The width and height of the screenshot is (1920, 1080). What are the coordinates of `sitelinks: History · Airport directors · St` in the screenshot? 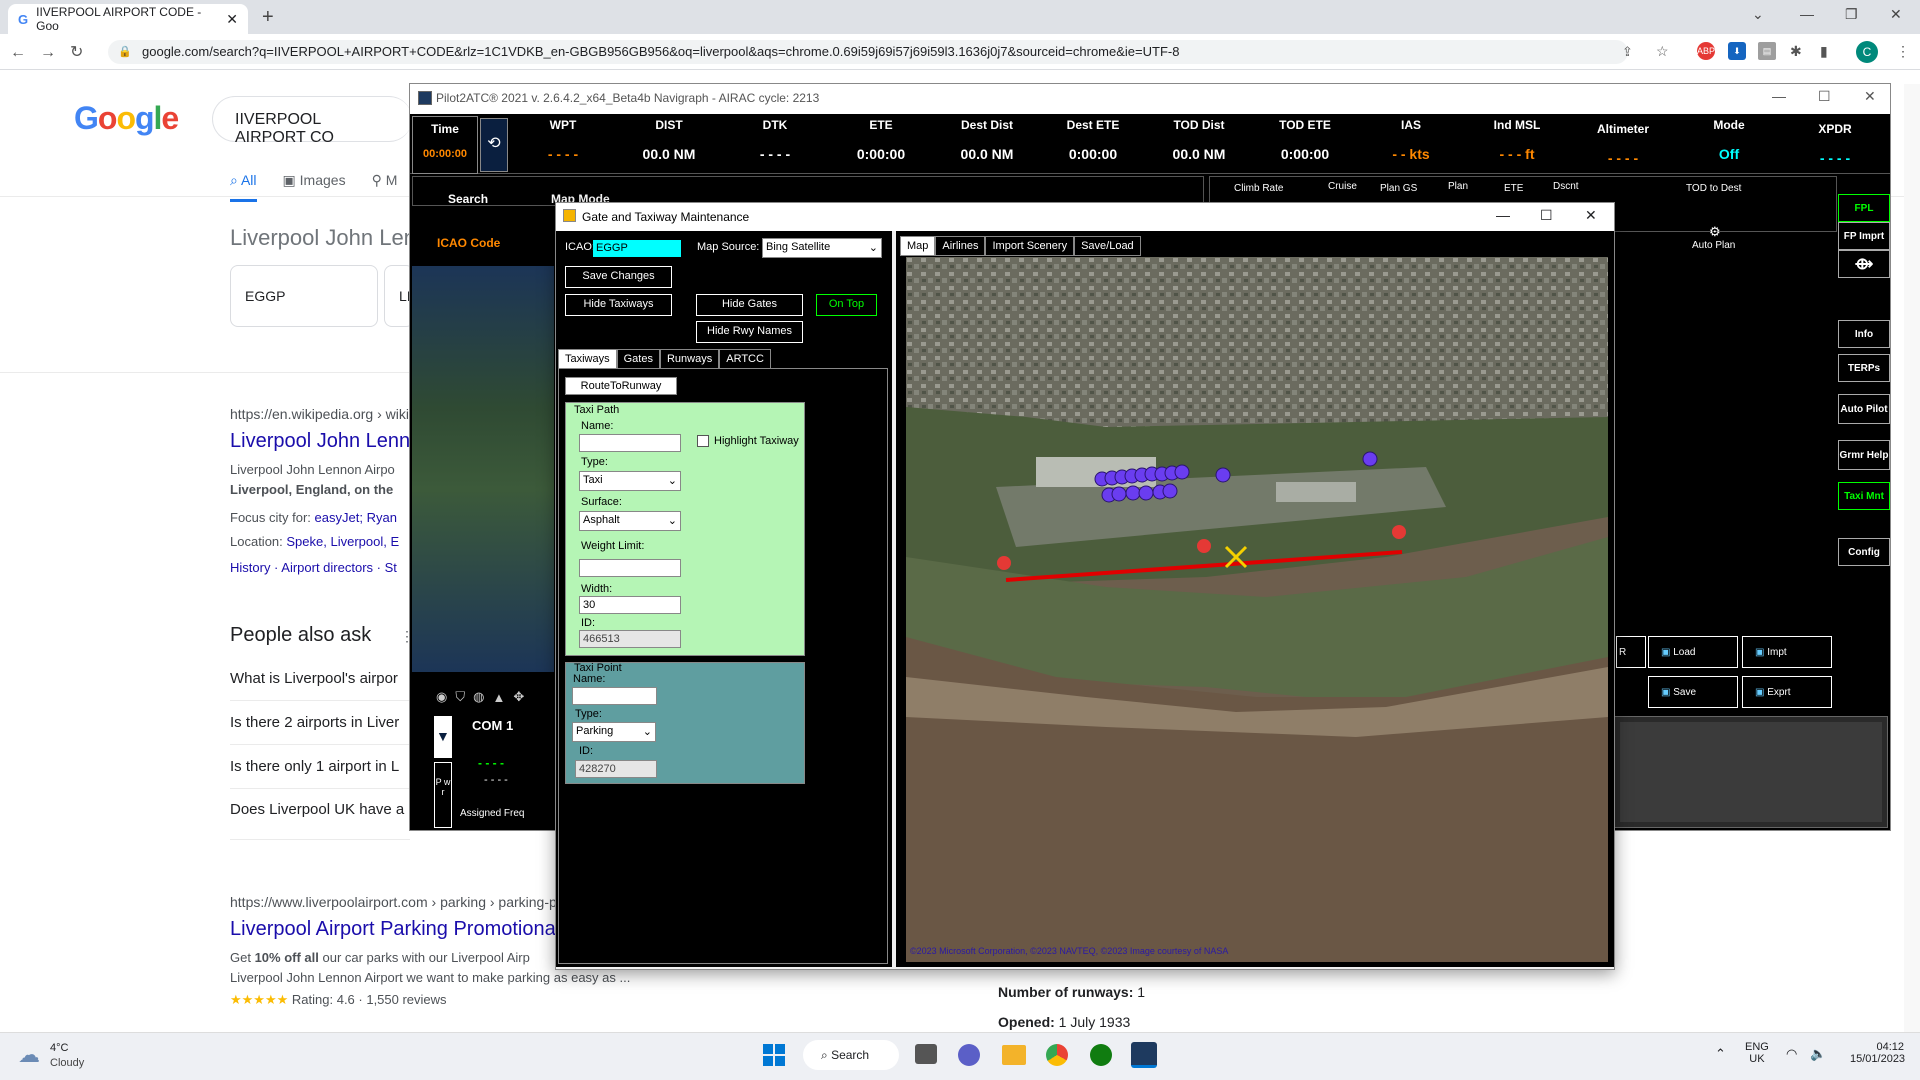 It's located at (313, 568).